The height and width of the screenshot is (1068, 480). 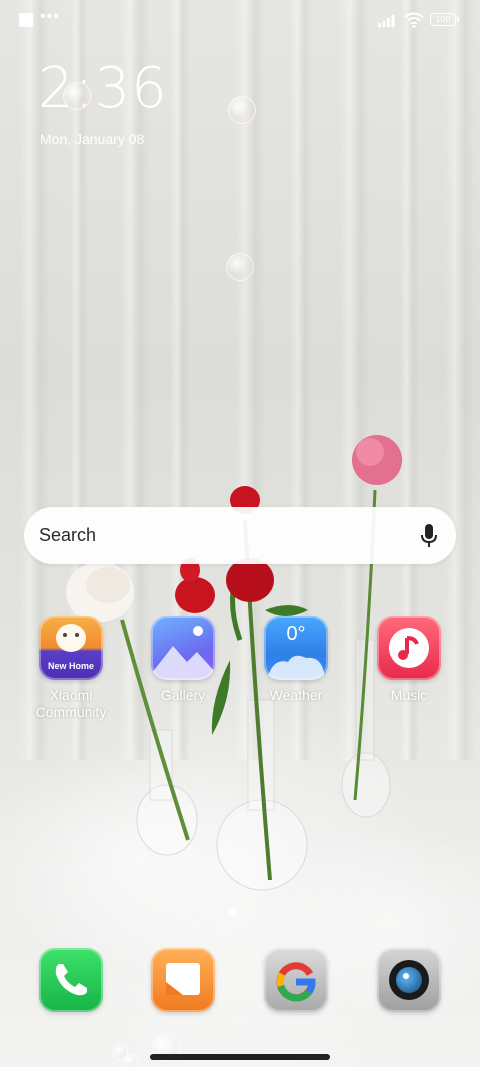 What do you see at coordinates (409, 648) in the screenshot?
I see `music-icon` at bounding box center [409, 648].